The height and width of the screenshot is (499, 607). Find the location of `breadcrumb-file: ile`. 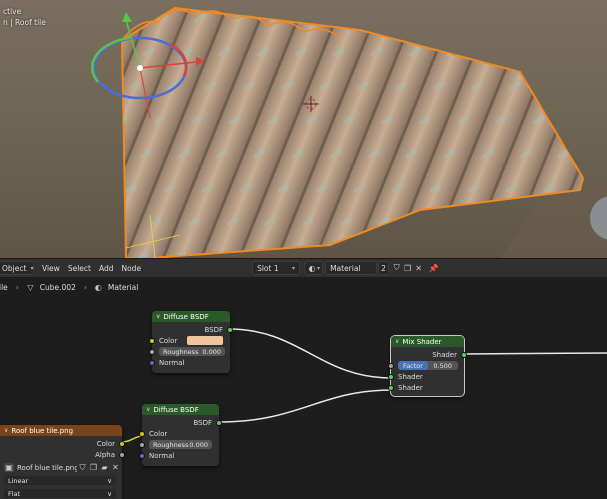

breadcrumb-file: ile is located at coordinates (4, 287).